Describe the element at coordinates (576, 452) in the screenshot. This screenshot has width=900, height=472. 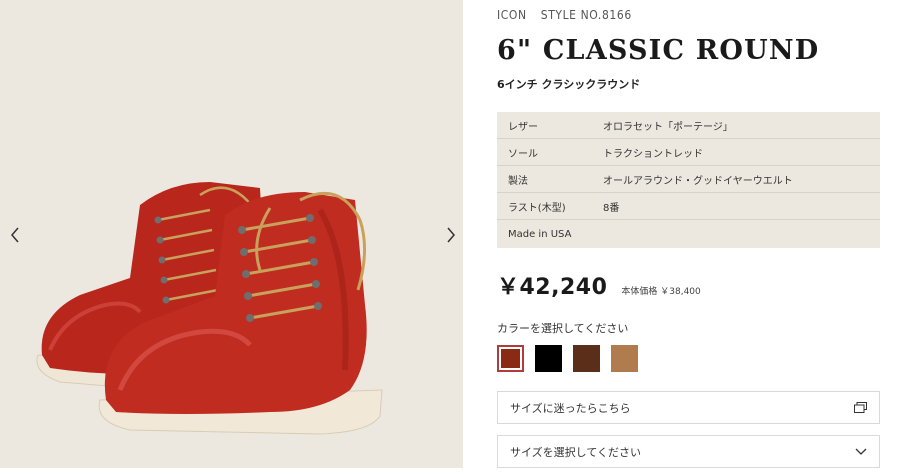
I see `size-select-label: サイズを選択してください` at that location.